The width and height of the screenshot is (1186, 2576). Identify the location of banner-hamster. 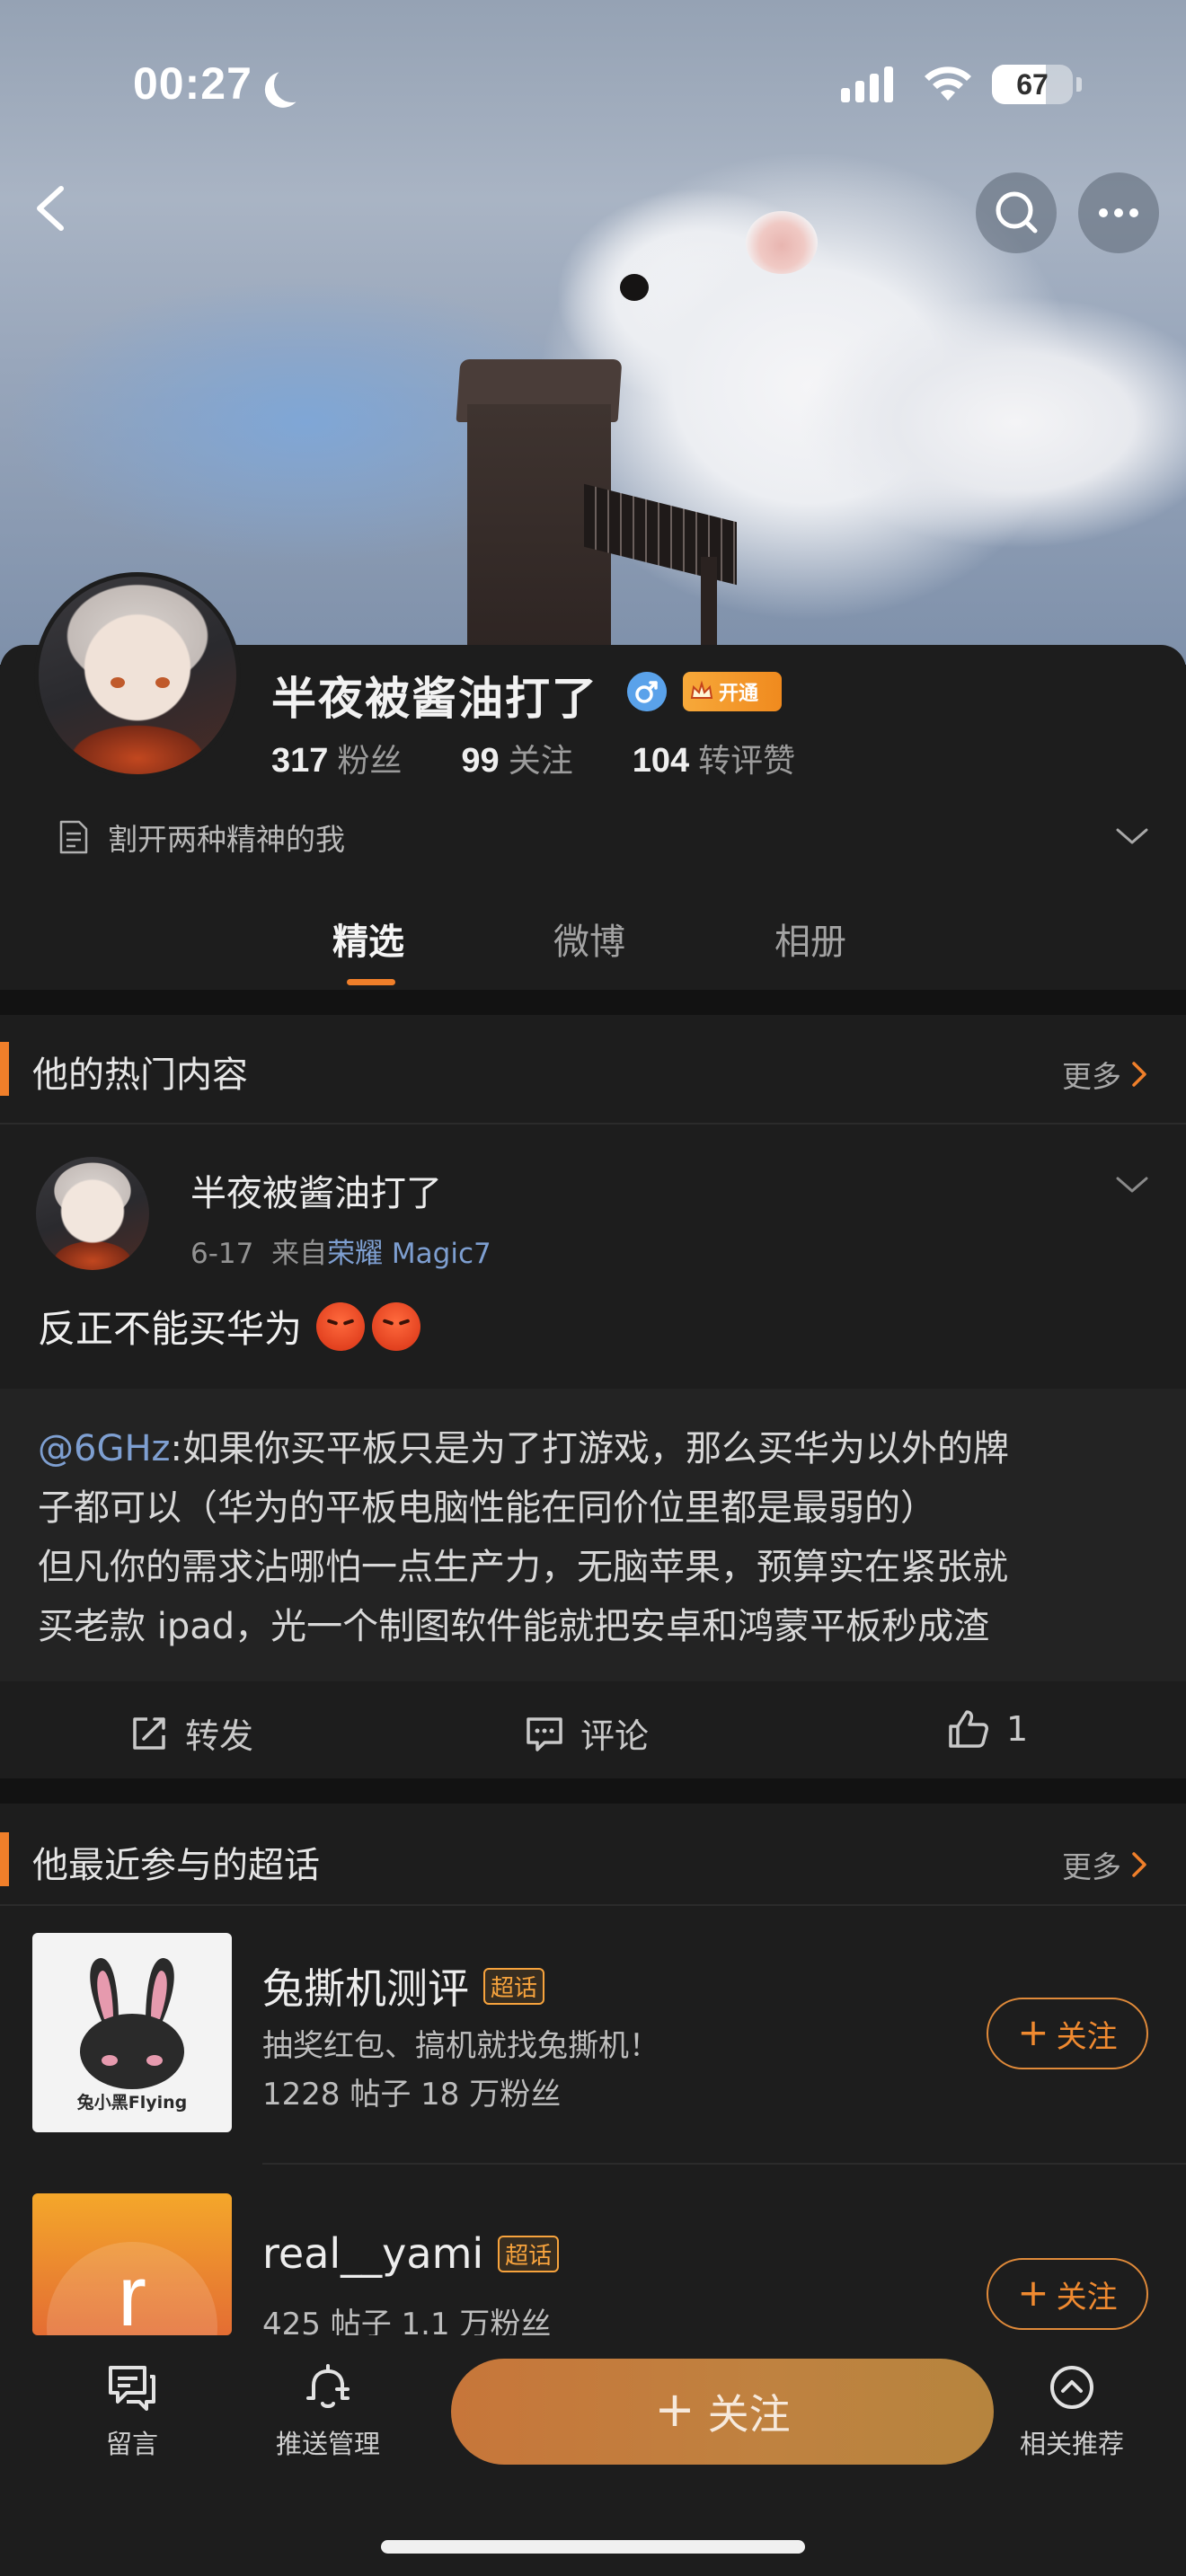
(782, 242).